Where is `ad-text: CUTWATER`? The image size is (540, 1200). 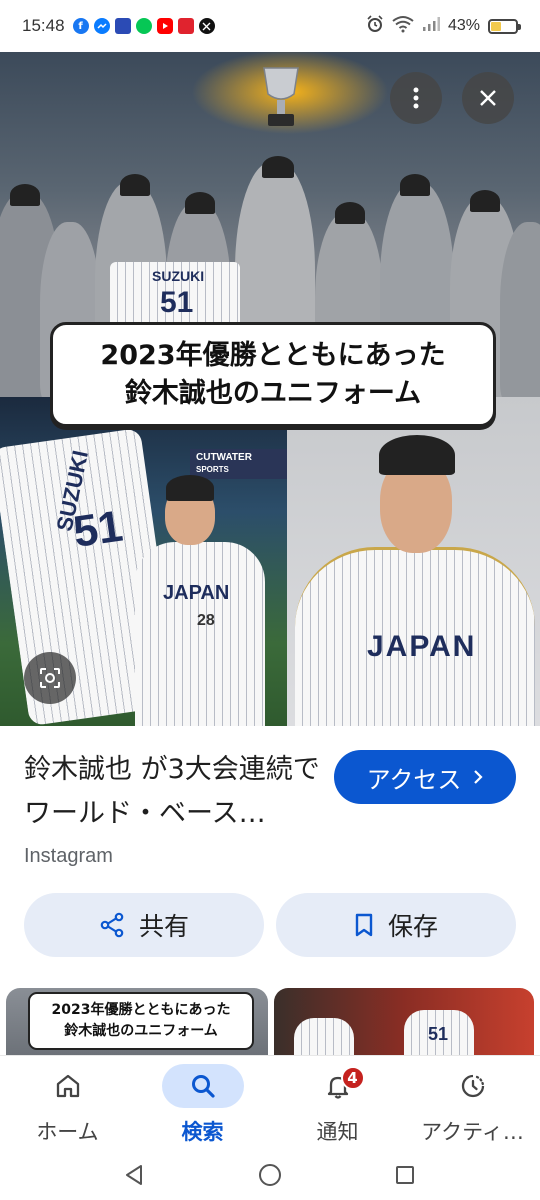 ad-text: CUTWATER is located at coordinates (224, 457).